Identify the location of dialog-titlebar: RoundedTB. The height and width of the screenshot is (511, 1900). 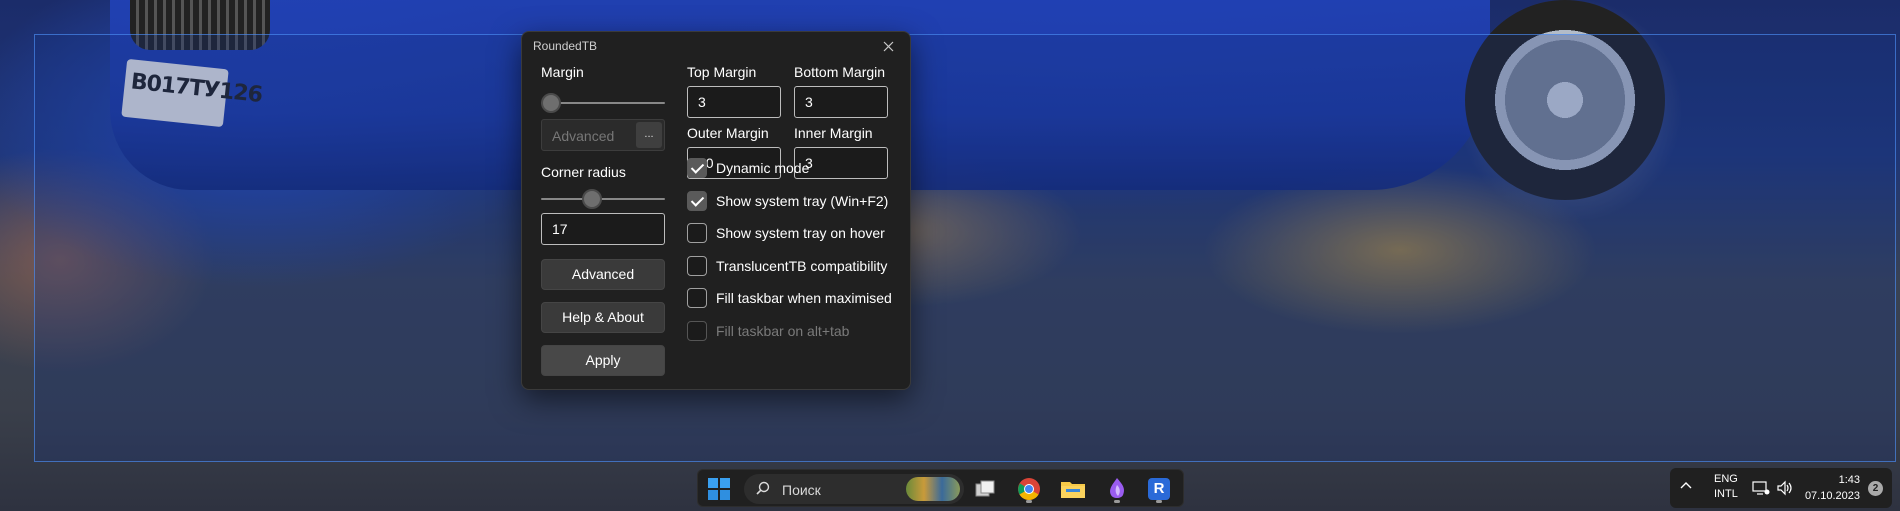
(716, 46).